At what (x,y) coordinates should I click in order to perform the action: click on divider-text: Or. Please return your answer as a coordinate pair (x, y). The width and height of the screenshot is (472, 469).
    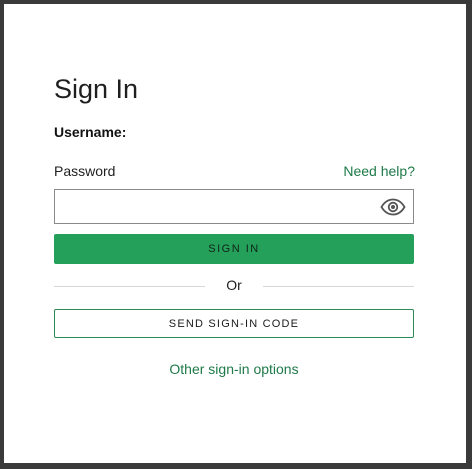
    Looking at the image, I should click on (234, 285).